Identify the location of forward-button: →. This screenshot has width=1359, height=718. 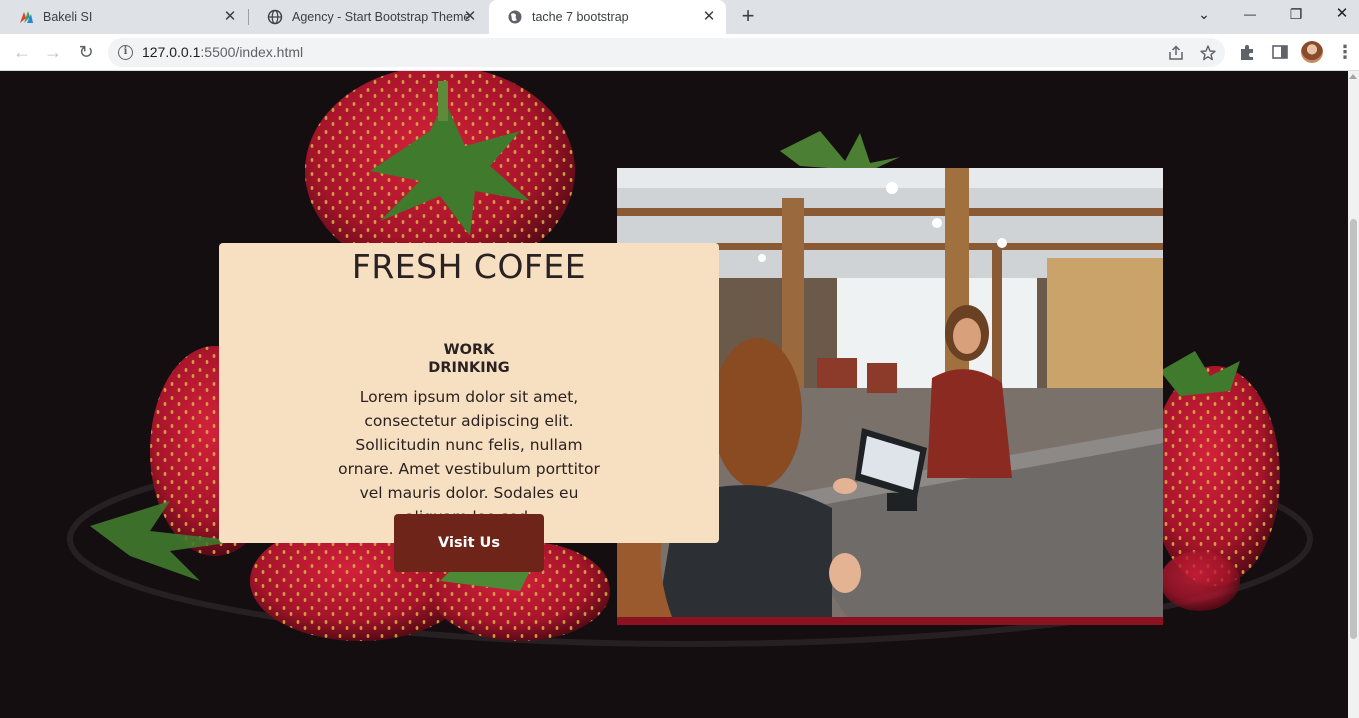
(53, 52).